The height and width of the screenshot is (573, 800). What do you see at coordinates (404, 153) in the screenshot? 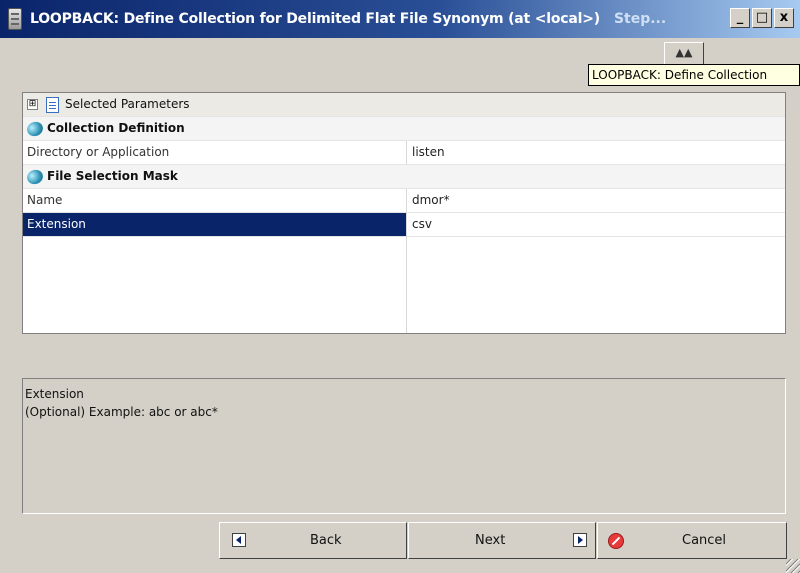
I see `property-row-directory: Directory or Application listen` at bounding box center [404, 153].